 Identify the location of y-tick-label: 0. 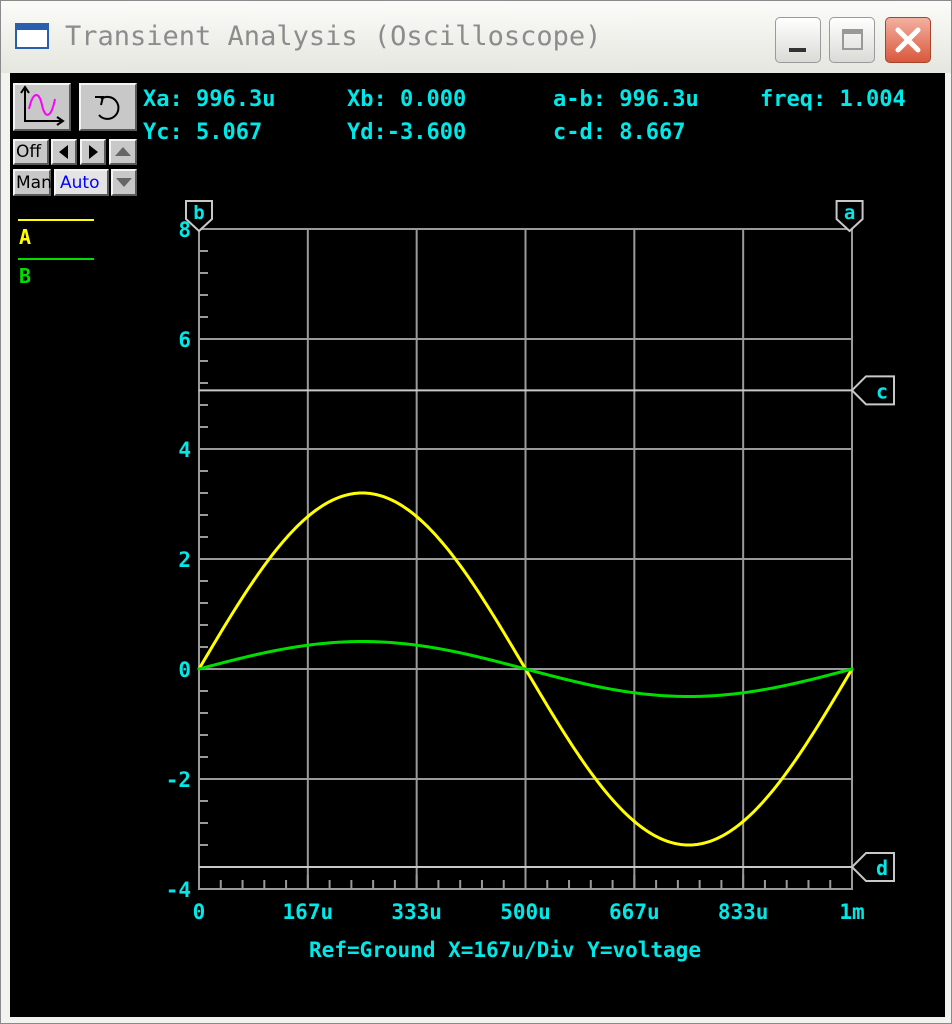
(184, 670).